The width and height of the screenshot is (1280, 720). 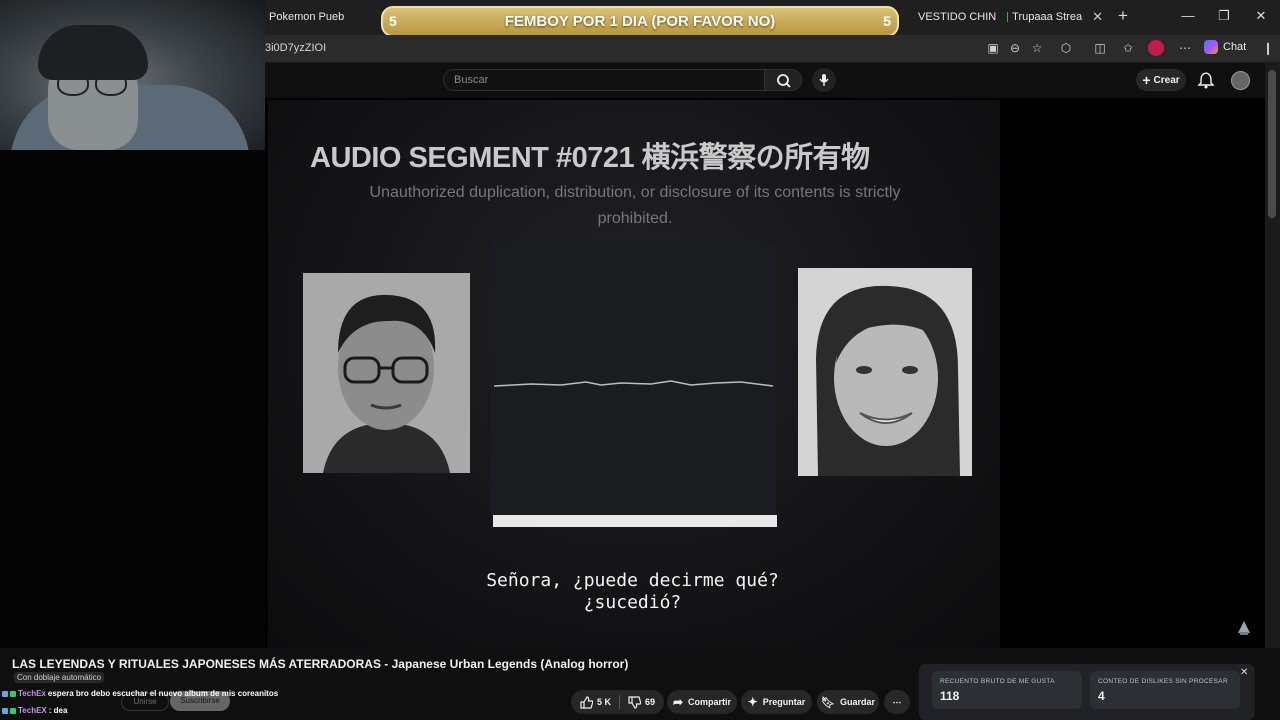 I want to click on raw-dislikes-card: CONTEO DE DISLIKES SIN PROCESAR 4, so click(x=1165, y=690).